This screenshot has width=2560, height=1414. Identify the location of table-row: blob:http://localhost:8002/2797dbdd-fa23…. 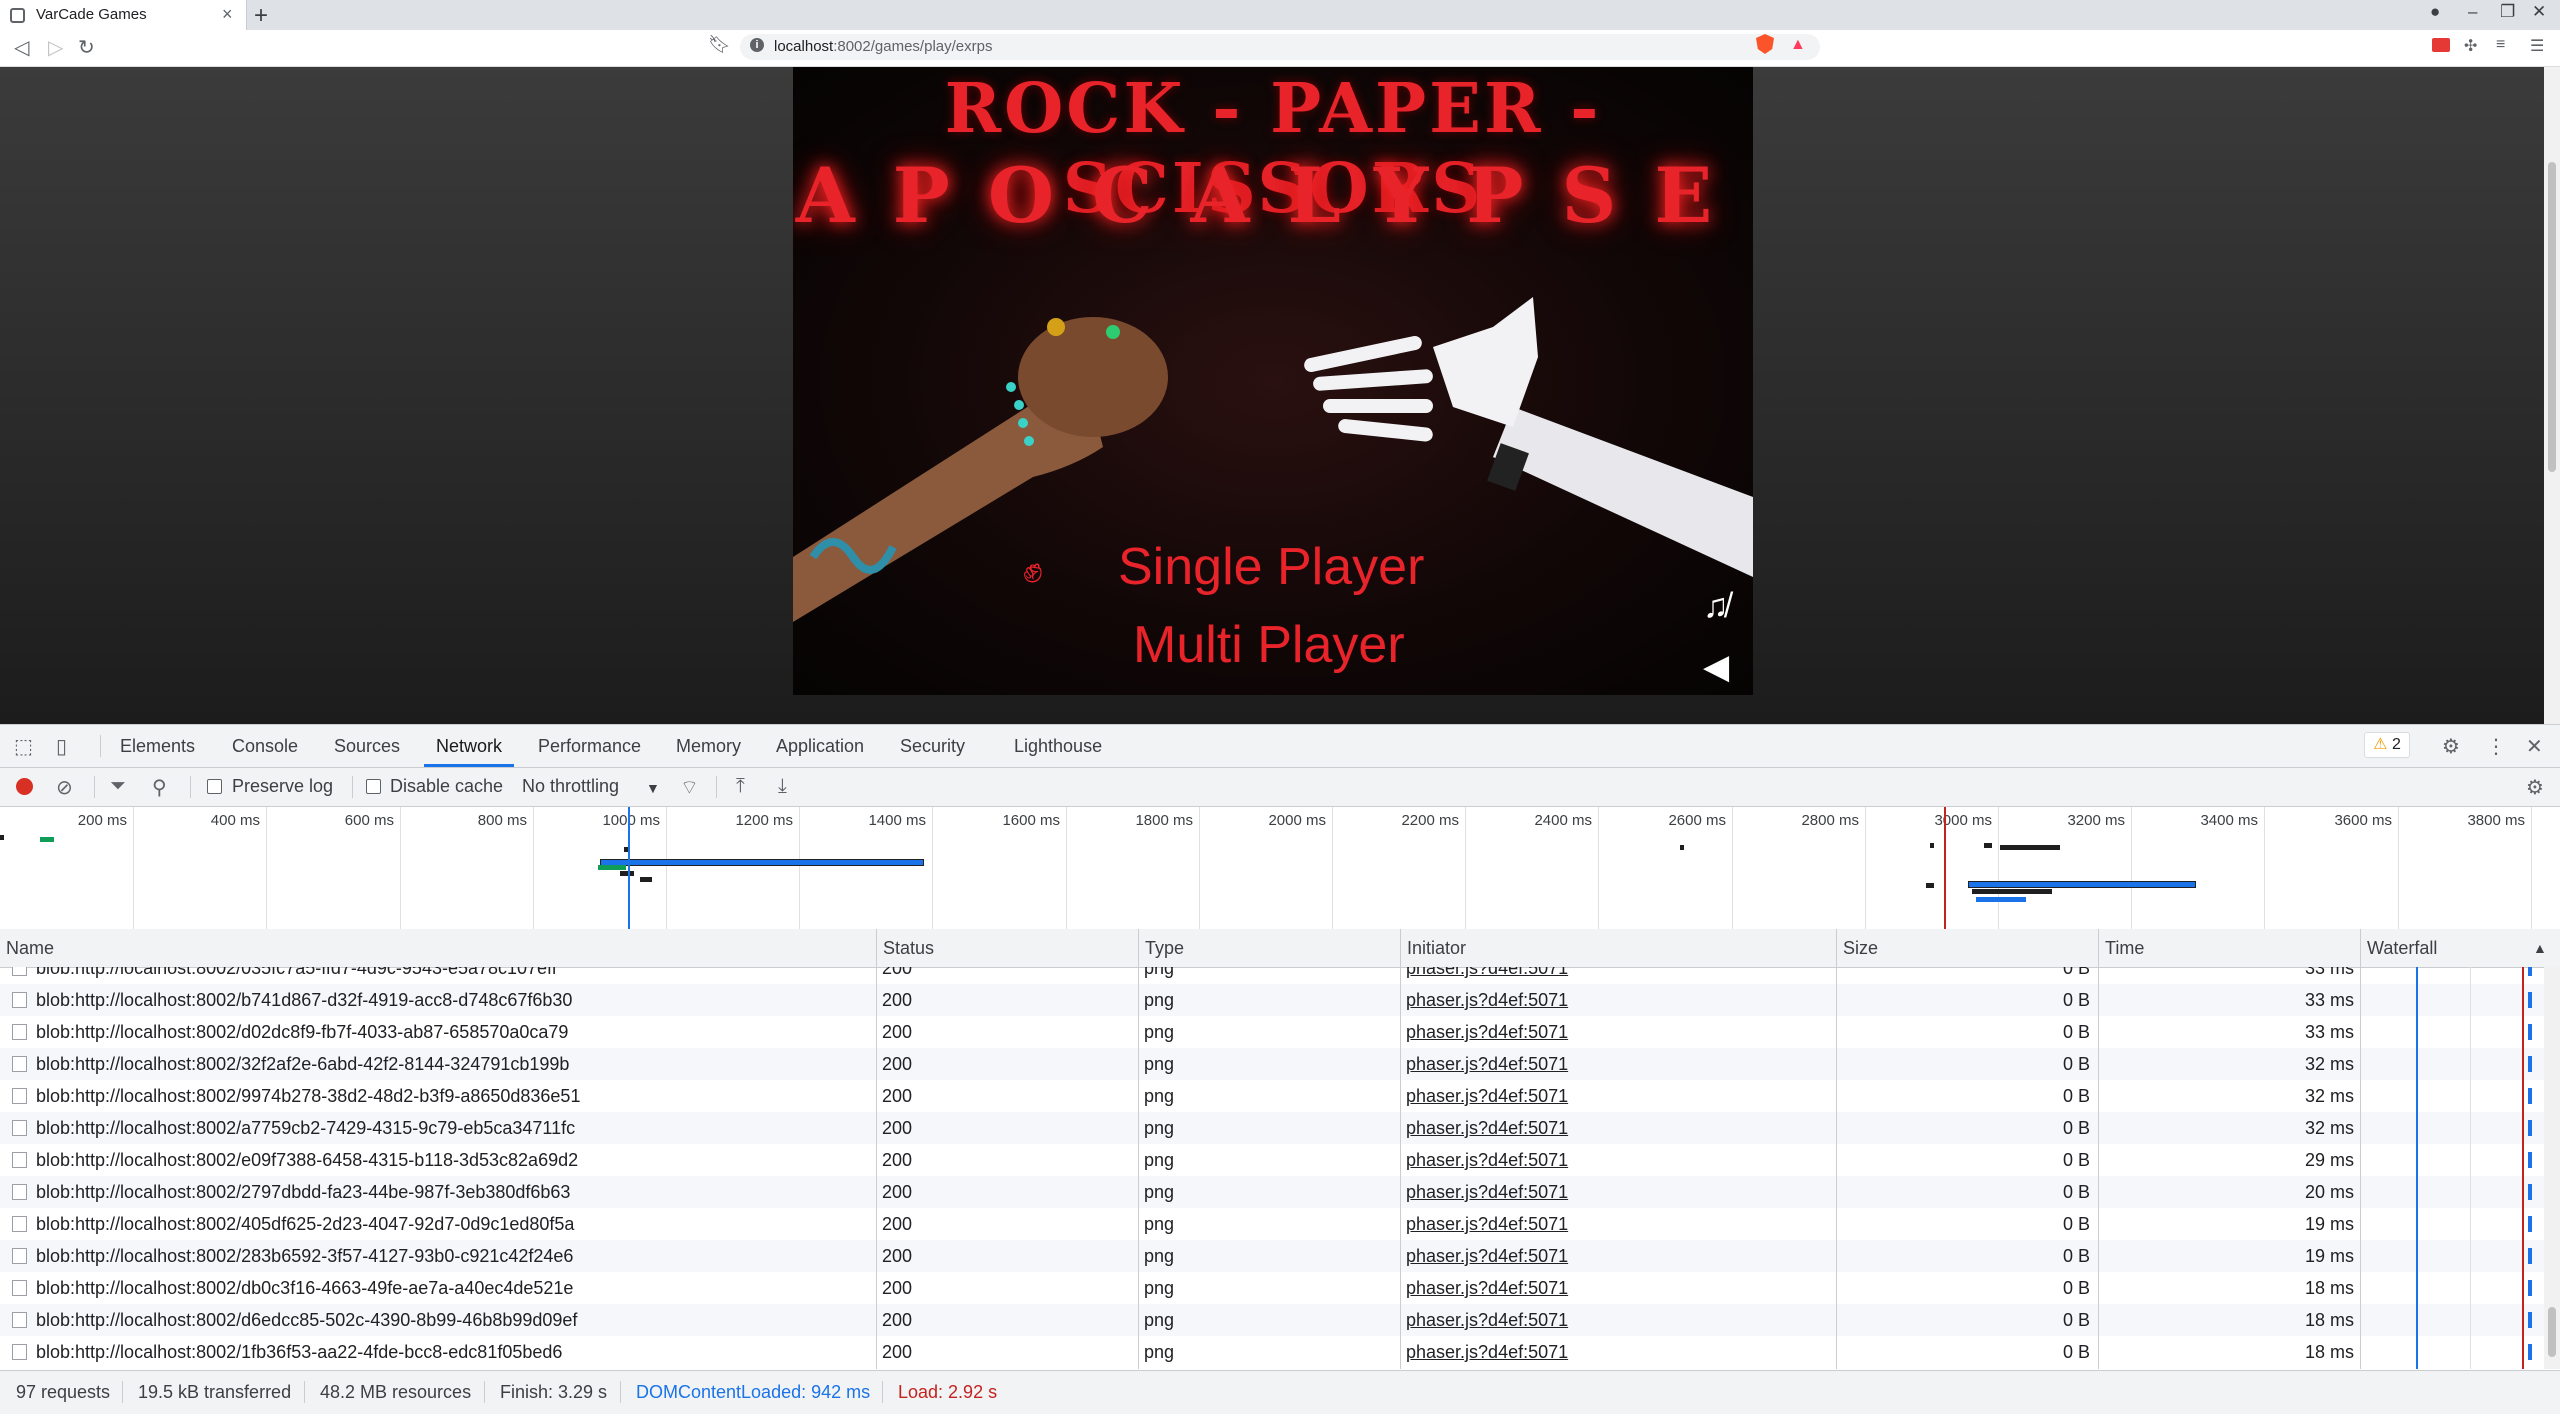
(1272, 1192).